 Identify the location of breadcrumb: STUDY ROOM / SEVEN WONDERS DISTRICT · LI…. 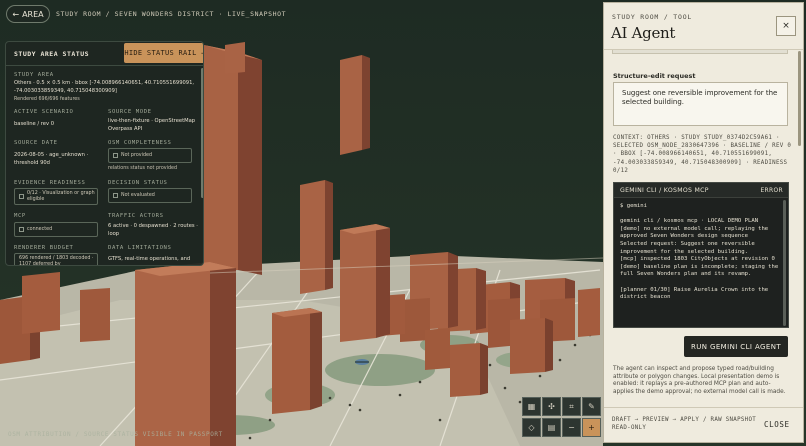
(171, 14).